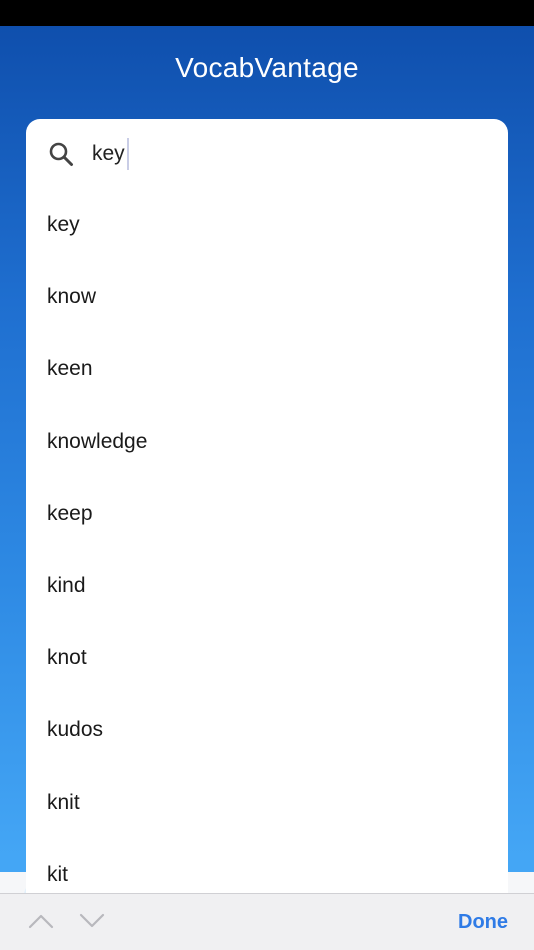 The height and width of the screenshot is (950, 534). Describe the element at coordinates (267, 658) in the screenshot. I see `suggestion-item: knot` at that location.